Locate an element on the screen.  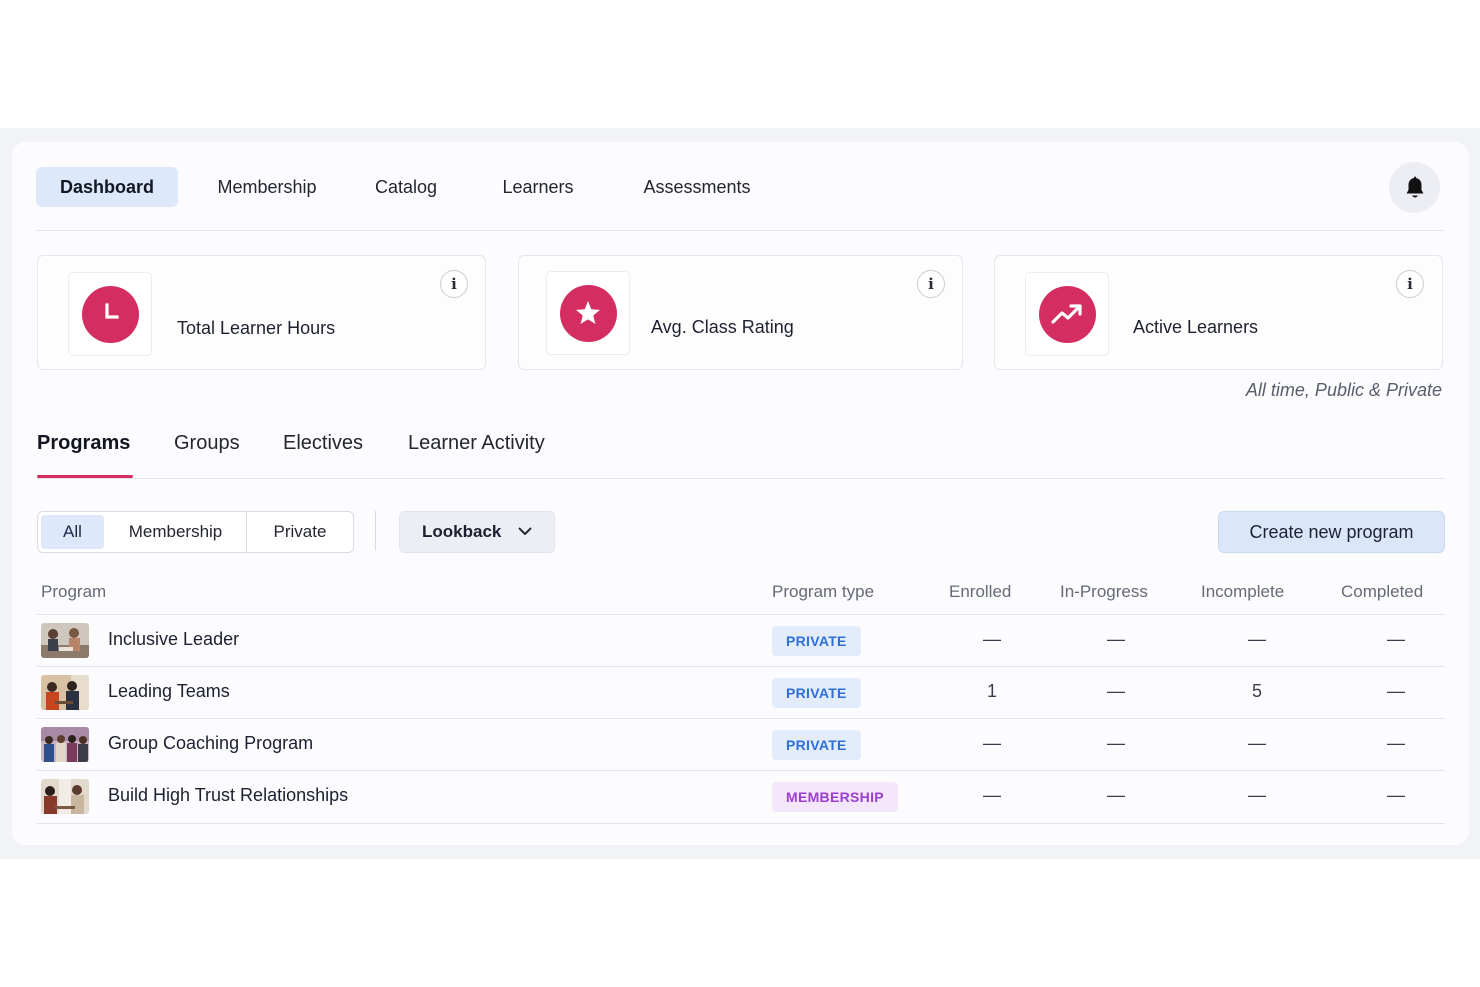
stat-label: Active Learners is located at coordinates (1196, 327).